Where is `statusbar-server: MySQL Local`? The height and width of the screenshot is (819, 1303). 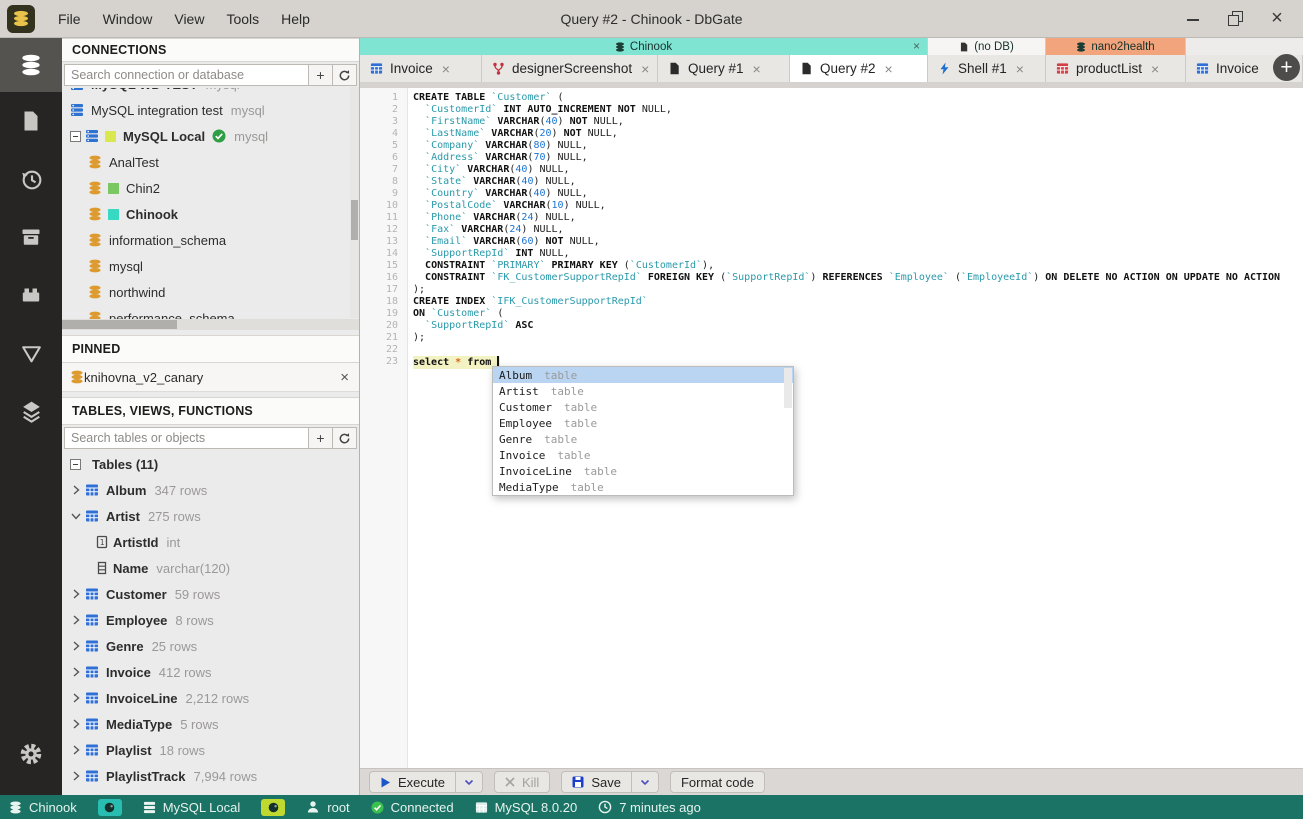 statusbar-server: MySQL Local is located at coordinates (191, 807).